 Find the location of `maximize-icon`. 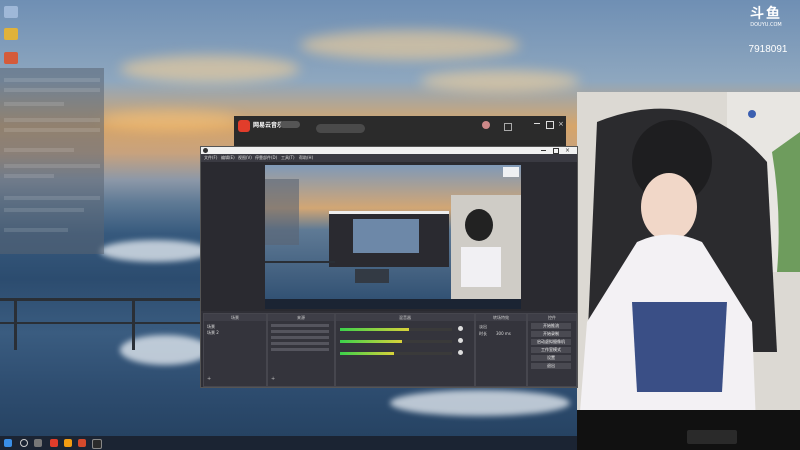

maximize-icon is located at coordinates (550, 125).